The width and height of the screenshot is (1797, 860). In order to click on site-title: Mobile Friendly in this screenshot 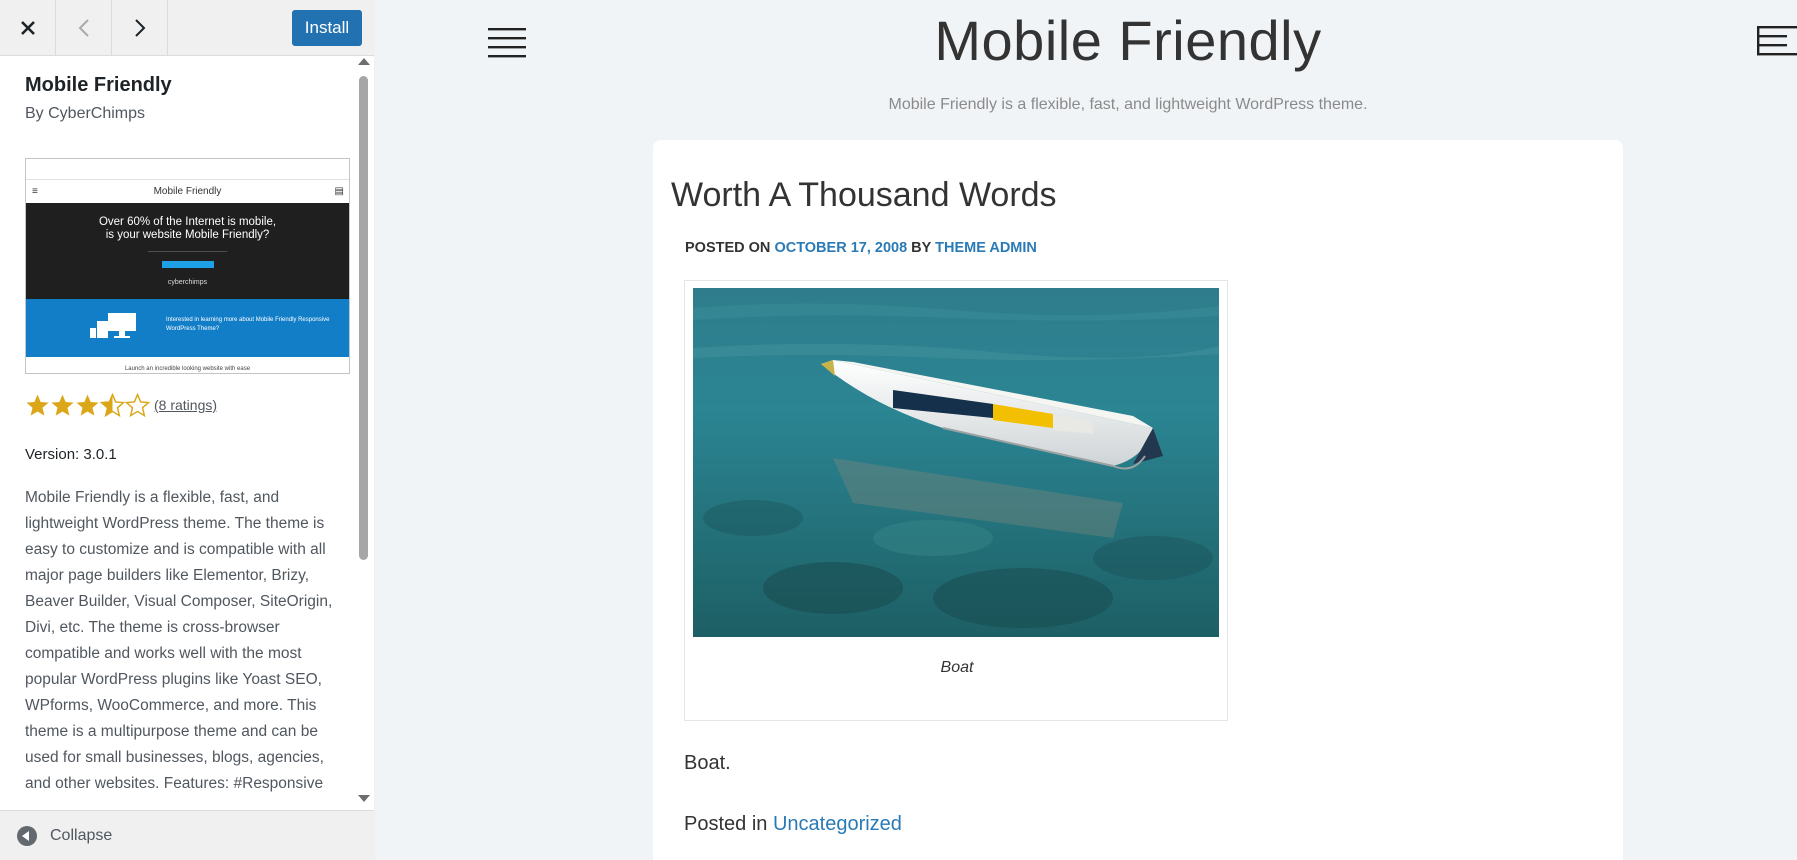, I will do `click(1086, 40)`.